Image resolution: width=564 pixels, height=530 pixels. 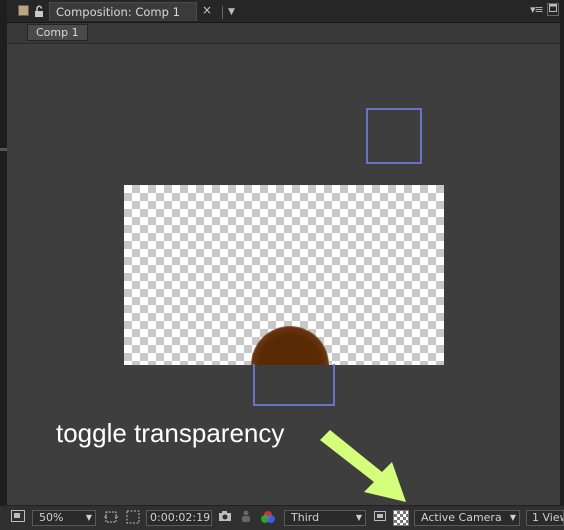 What do you see at coordinates (39, 11) in the screenshot?
I see `lock-icon` at bounding box center [39, 11].